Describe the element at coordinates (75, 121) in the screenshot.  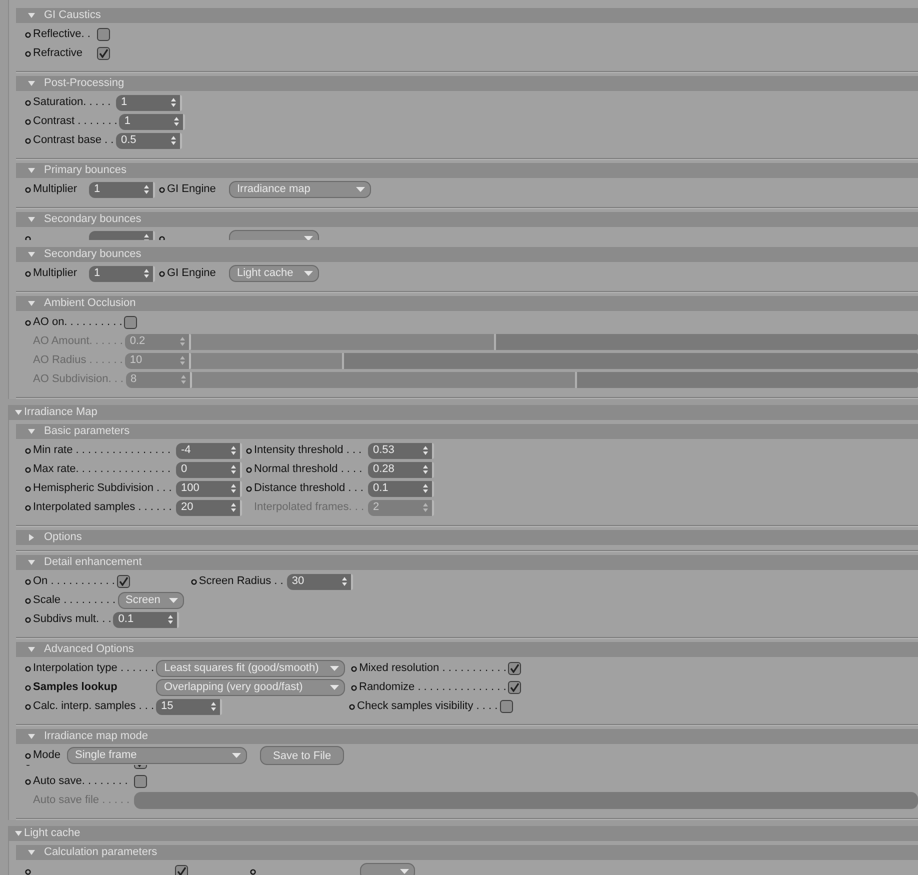
I see `field-label: Contrast . . . . . . .` at that location.